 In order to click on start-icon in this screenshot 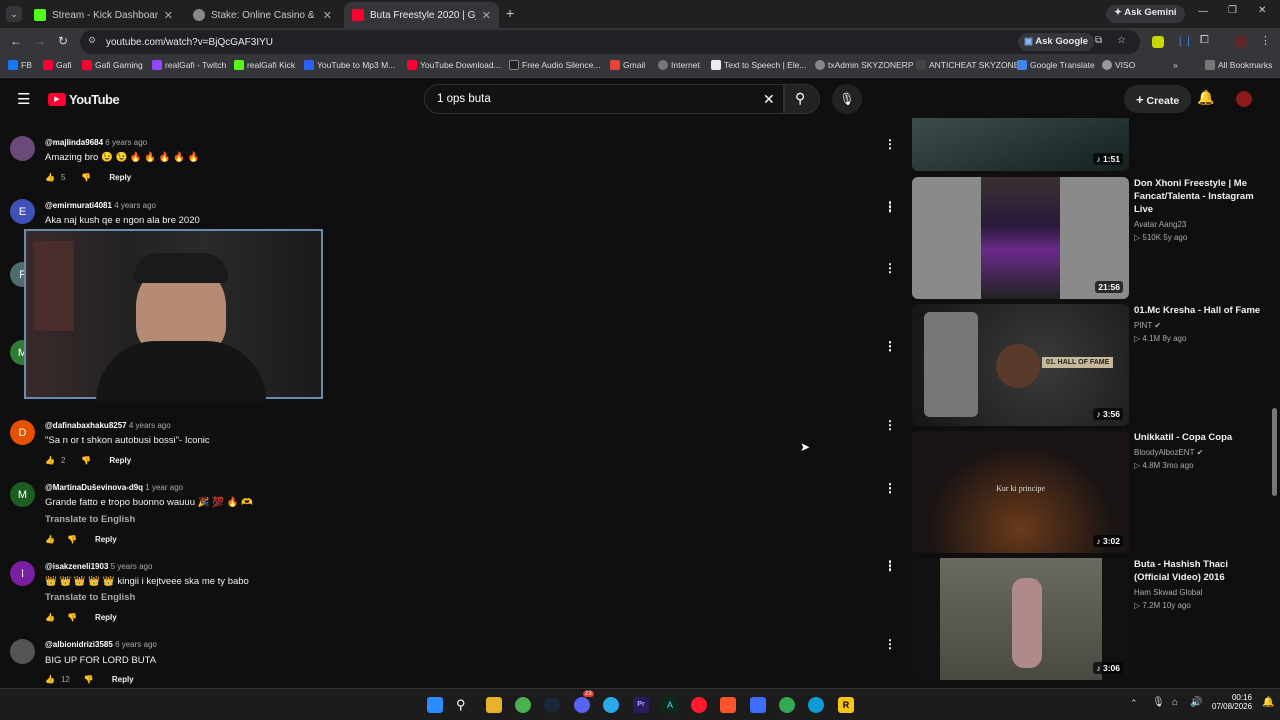, I will do `click(435, 705)`.